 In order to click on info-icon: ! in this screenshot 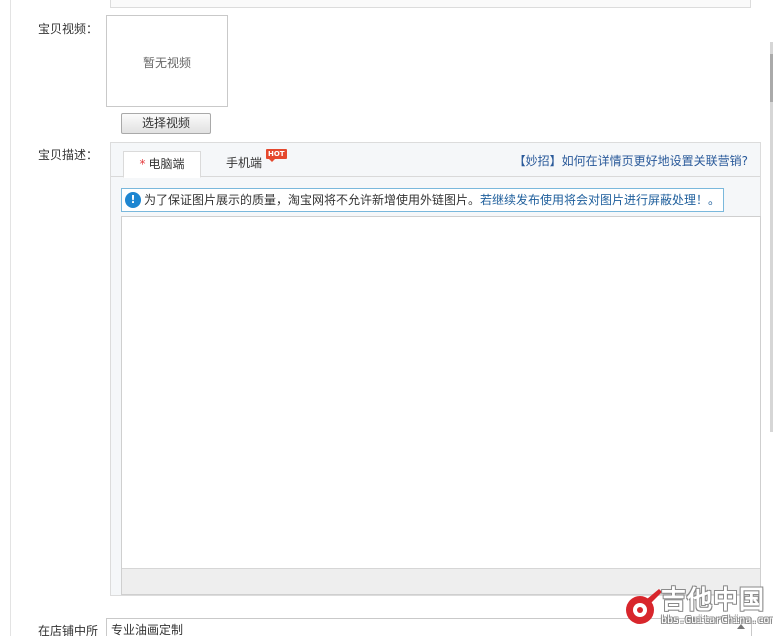, I will do `click(133, 200)`.